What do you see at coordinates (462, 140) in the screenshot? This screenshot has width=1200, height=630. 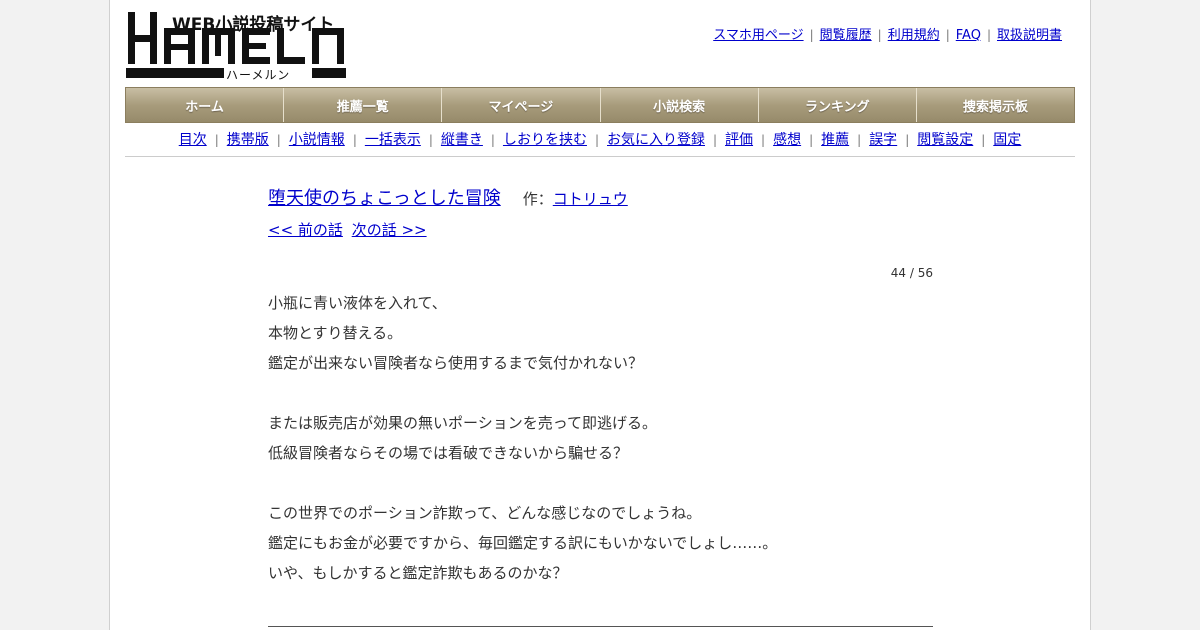 I see `subnav-vertical: 縦書き` at bounding box center [462, 140].